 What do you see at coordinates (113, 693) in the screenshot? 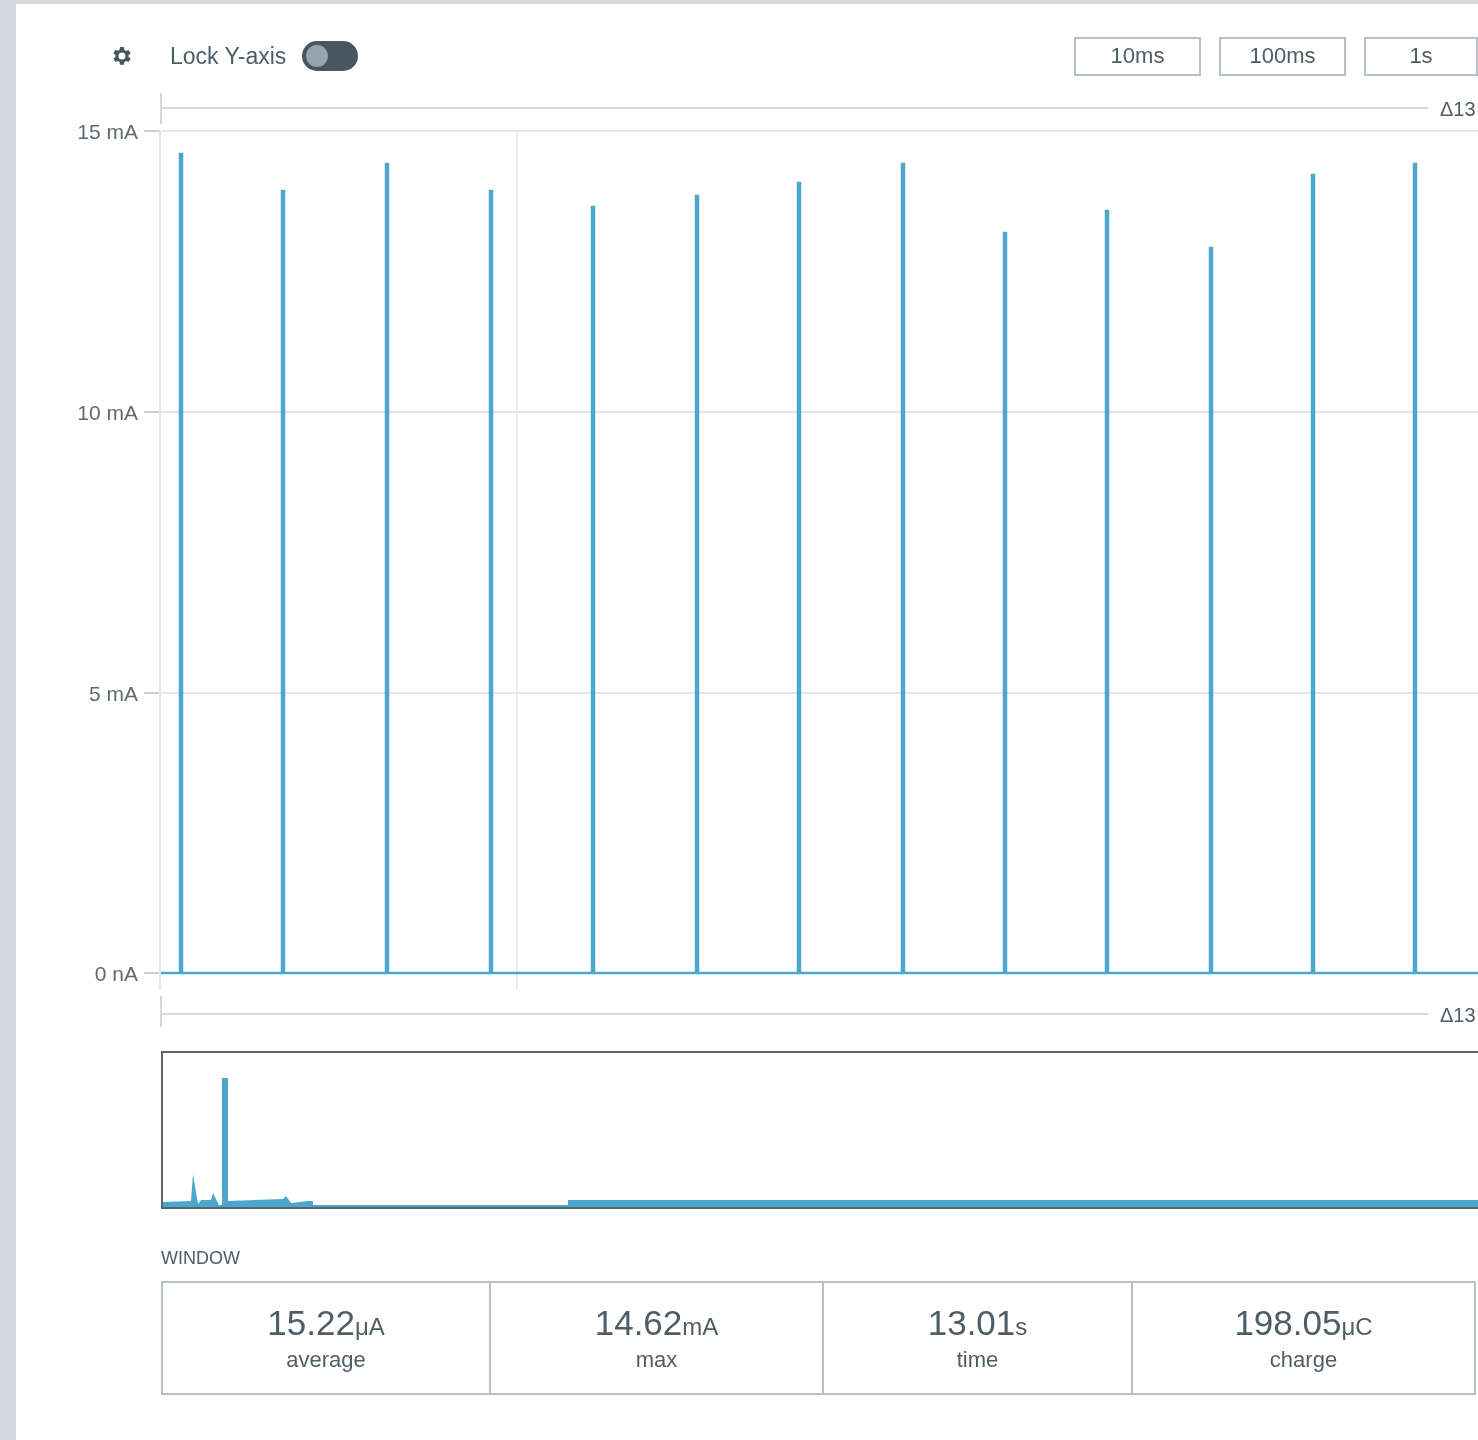
I see `y-axis-label: 5 mA` at bounding box center [113, 693].